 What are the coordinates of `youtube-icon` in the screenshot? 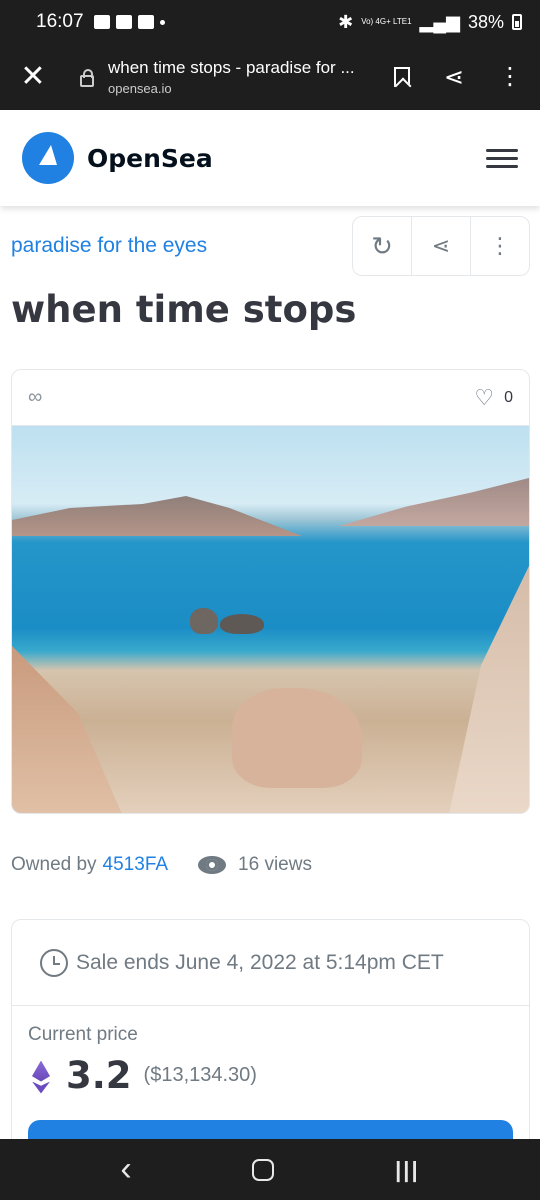 It's located at (145, 22).